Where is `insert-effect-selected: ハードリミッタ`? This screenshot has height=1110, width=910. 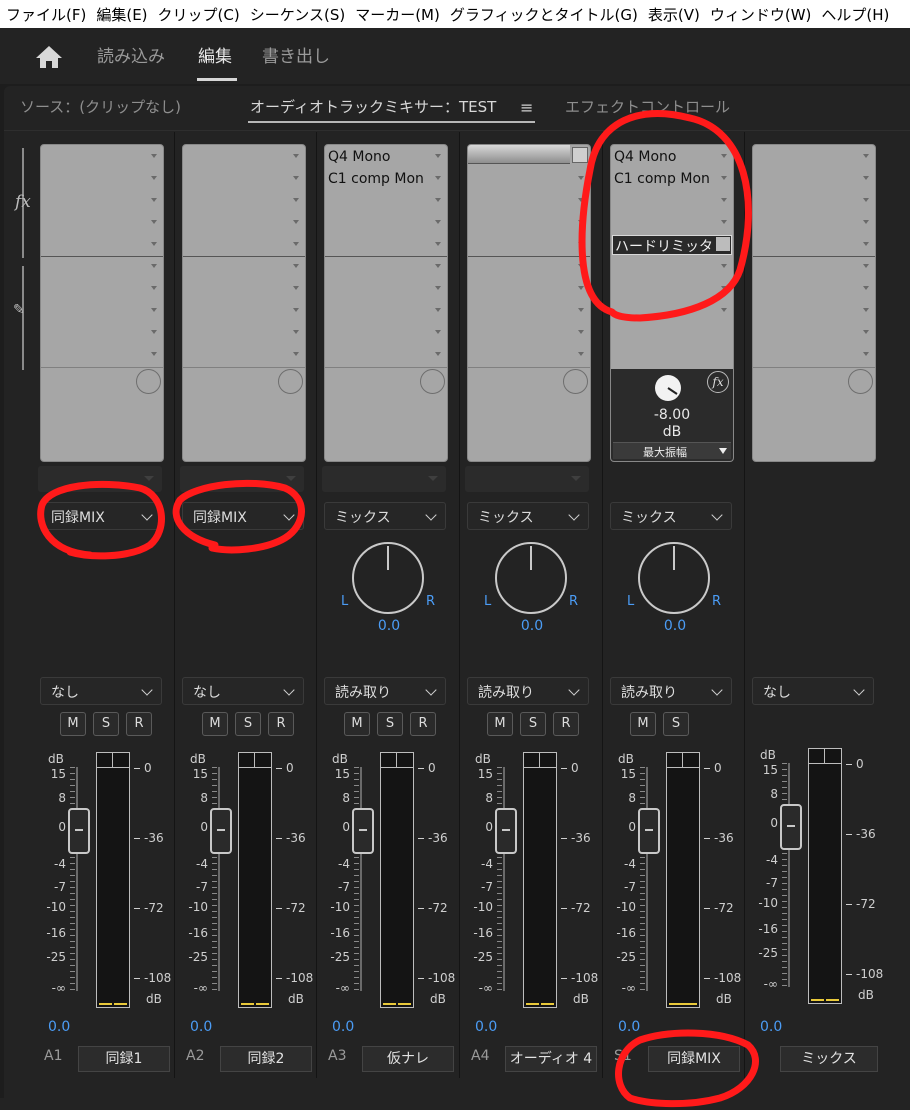 insert-effect-selected: ハードリミッタ is located at coordinates (672, 245).